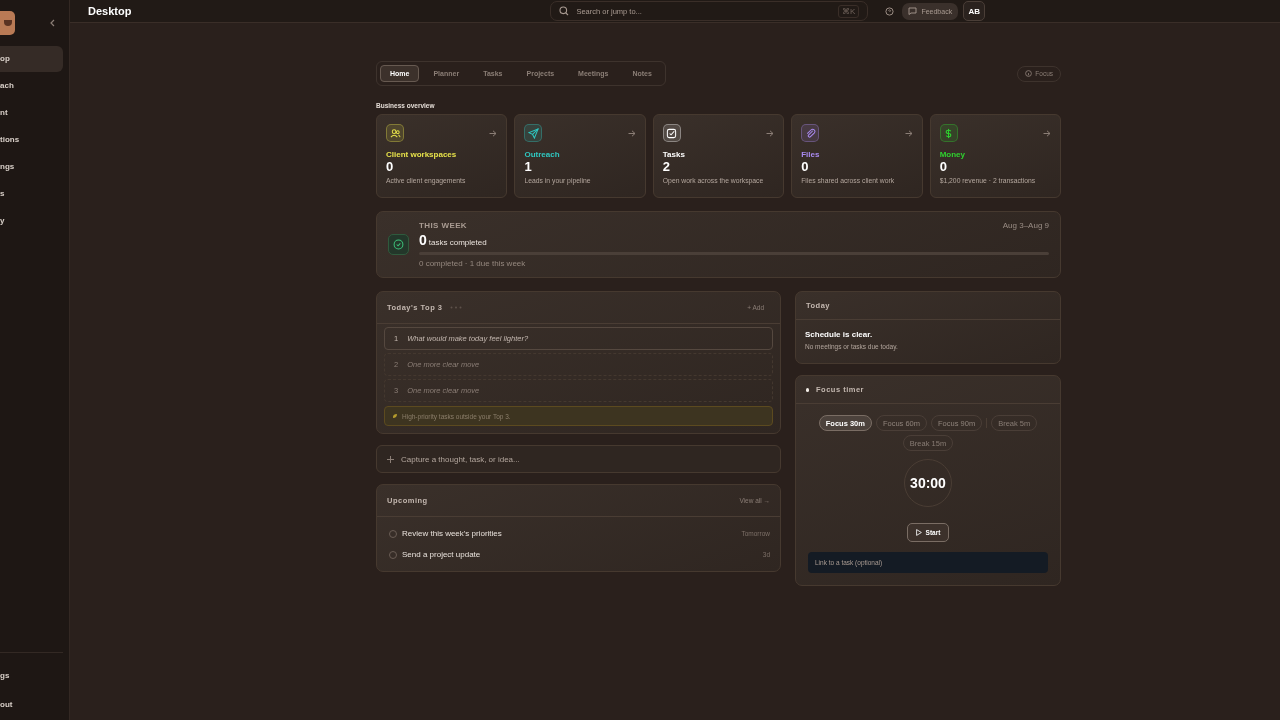  Describe the element at coordinates (443, 225) in the screenshot. I see `week-label: THIS WEEK` at that location.